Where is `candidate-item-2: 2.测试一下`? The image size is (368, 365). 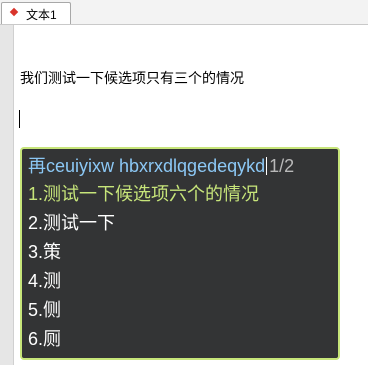
candidate-item-2: 2.测试一下 is located at coordinates (71, 223).